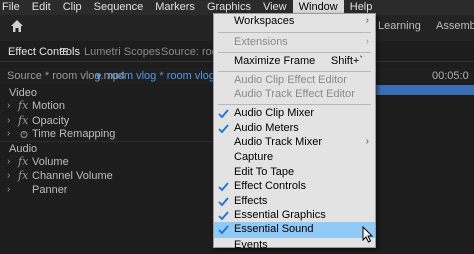  What do you see at coordinates (294, 158) in the screenshot?
I see `menu-item-capture: Capture` at bounding box center [294, 158].